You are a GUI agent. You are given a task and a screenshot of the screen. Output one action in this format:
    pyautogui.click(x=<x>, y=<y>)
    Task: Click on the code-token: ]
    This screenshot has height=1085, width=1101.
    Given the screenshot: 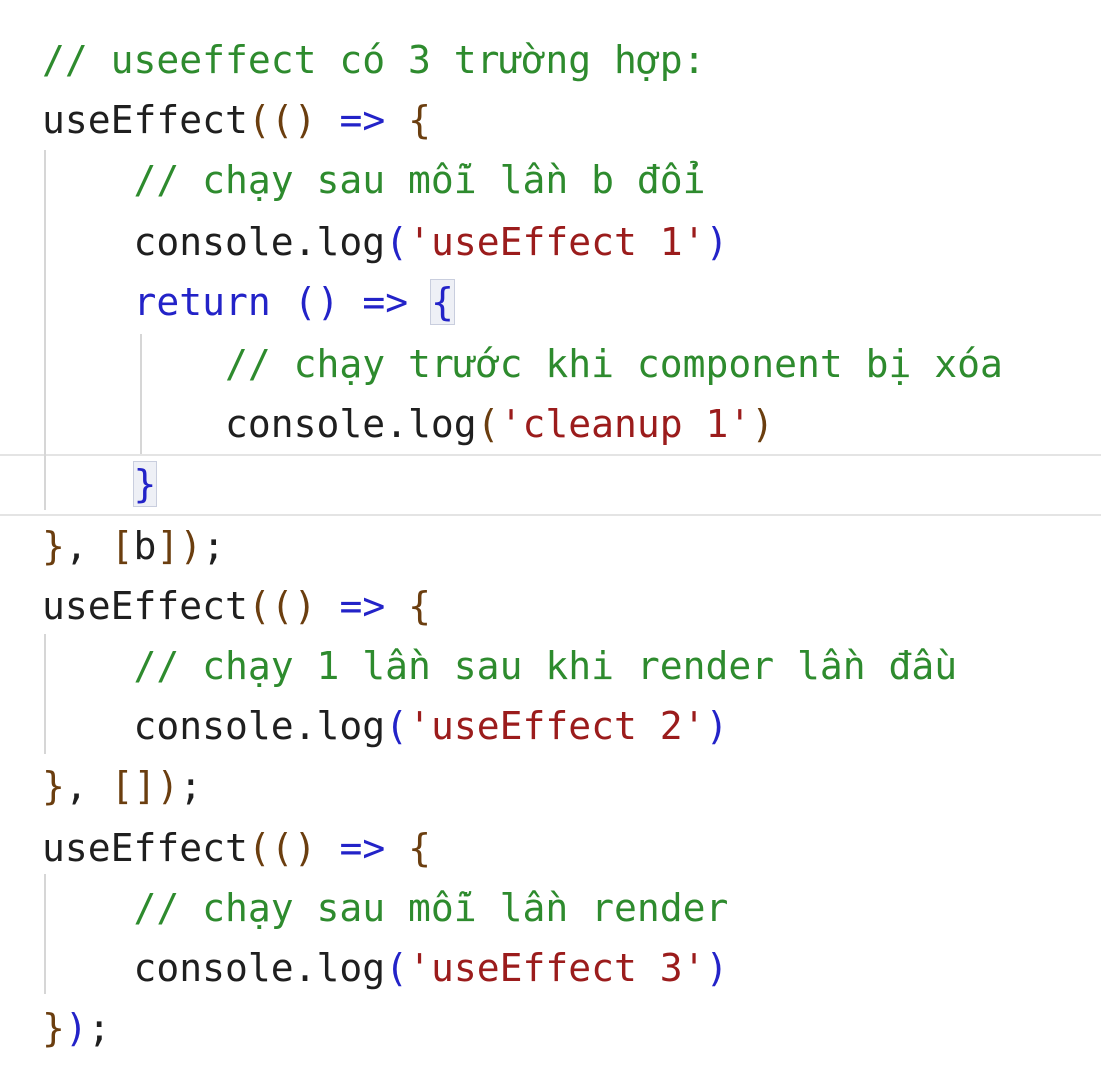 What is the action you would take?
    pyautogui.click(x=168, y=546)
    